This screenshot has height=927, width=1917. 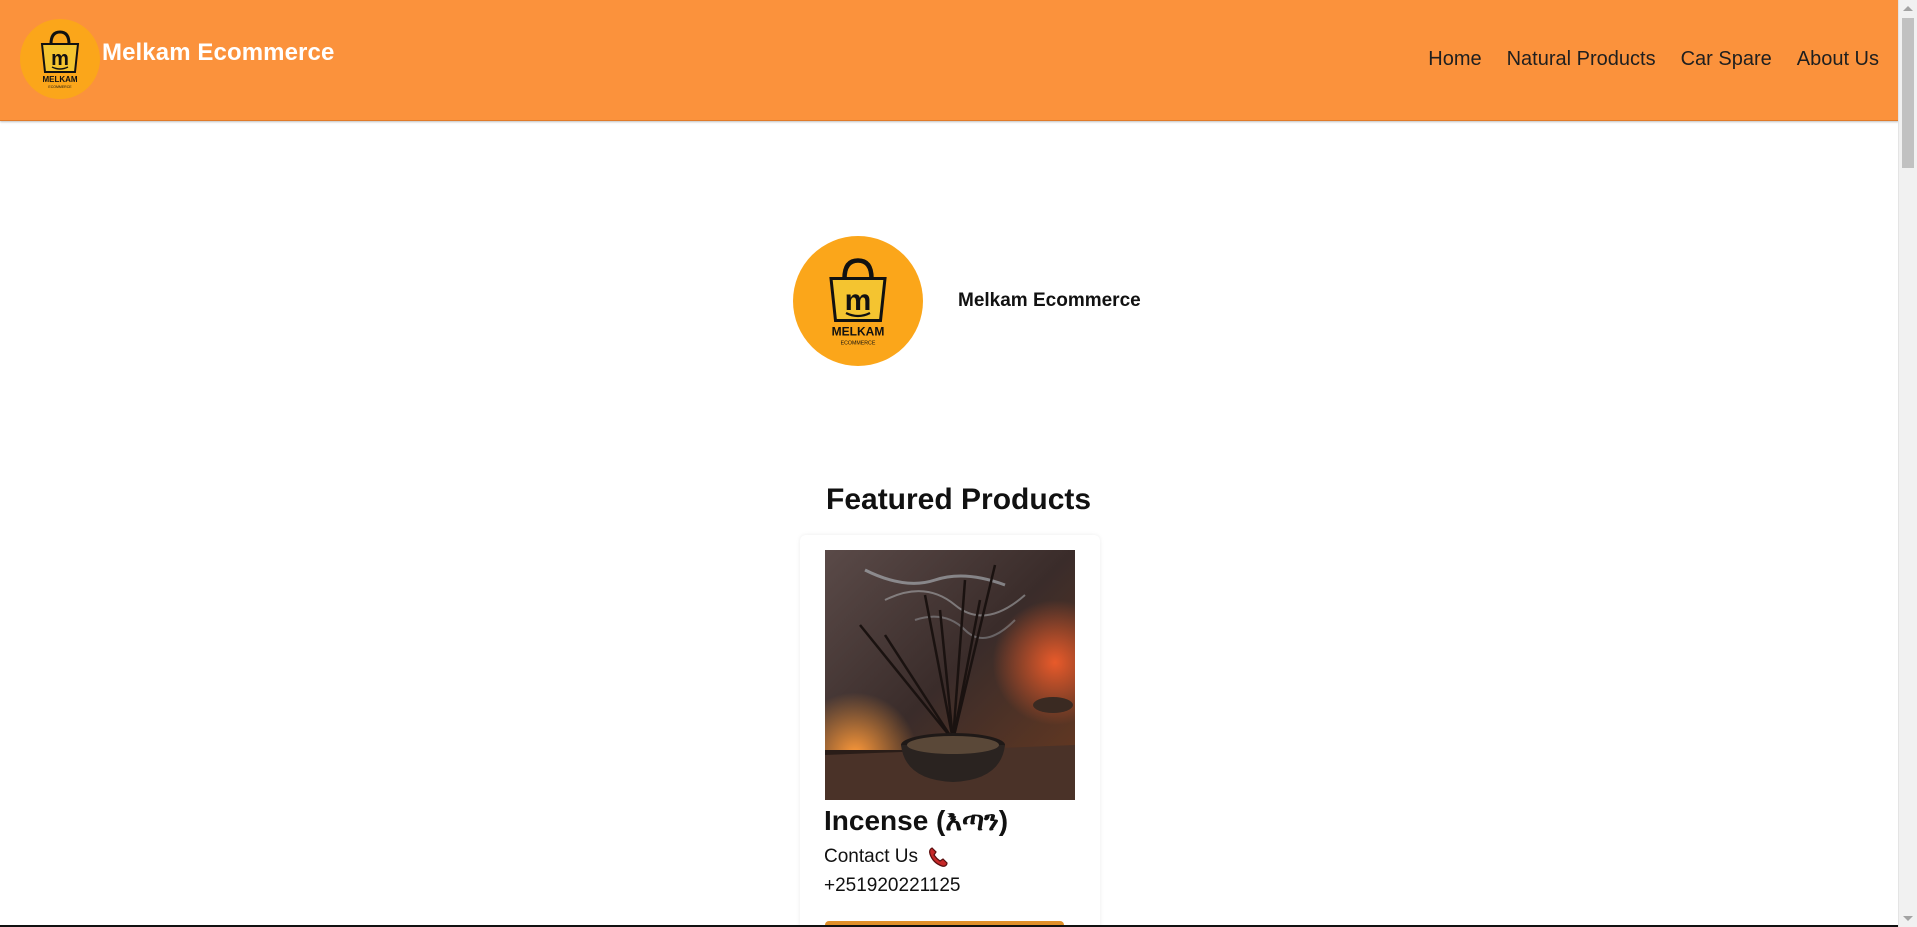 I want to click on scroll-down-arrow-icon, so click(x=1908, y=918).